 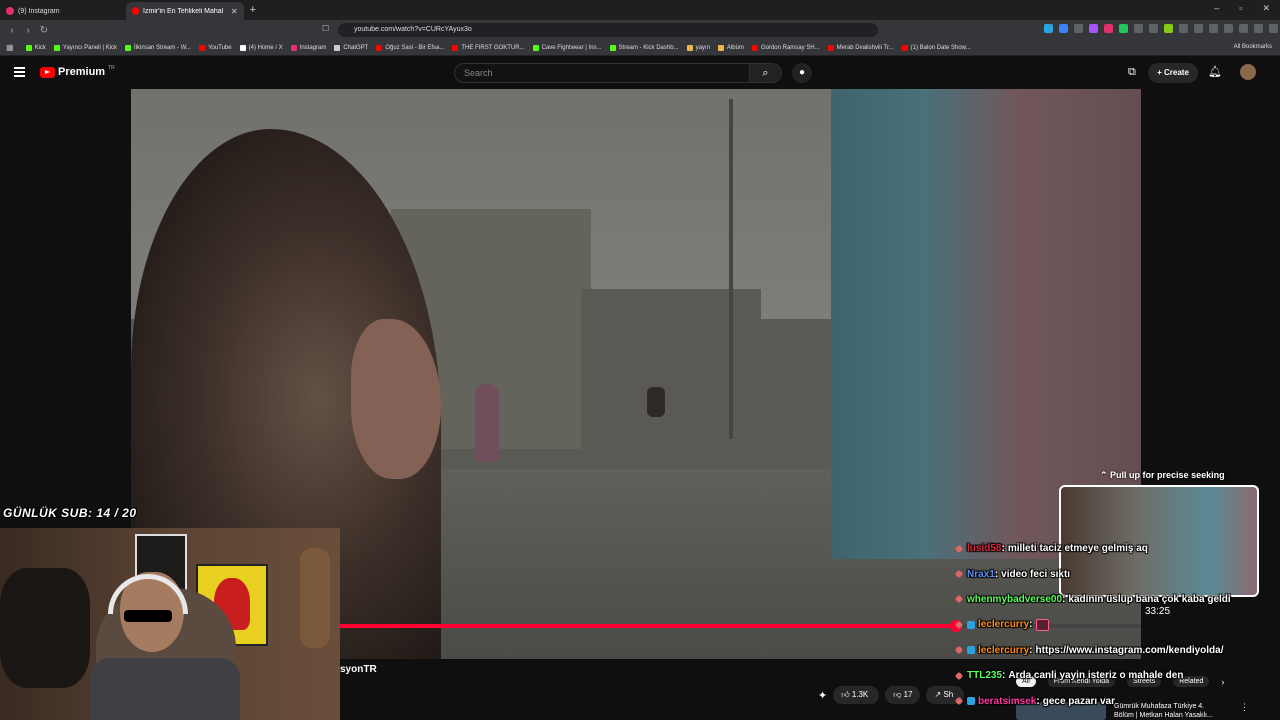 What do you see at coordinates (82, 72) in the screenshot?
I see `logo-text: Premium` at bounding box center [82, 72].